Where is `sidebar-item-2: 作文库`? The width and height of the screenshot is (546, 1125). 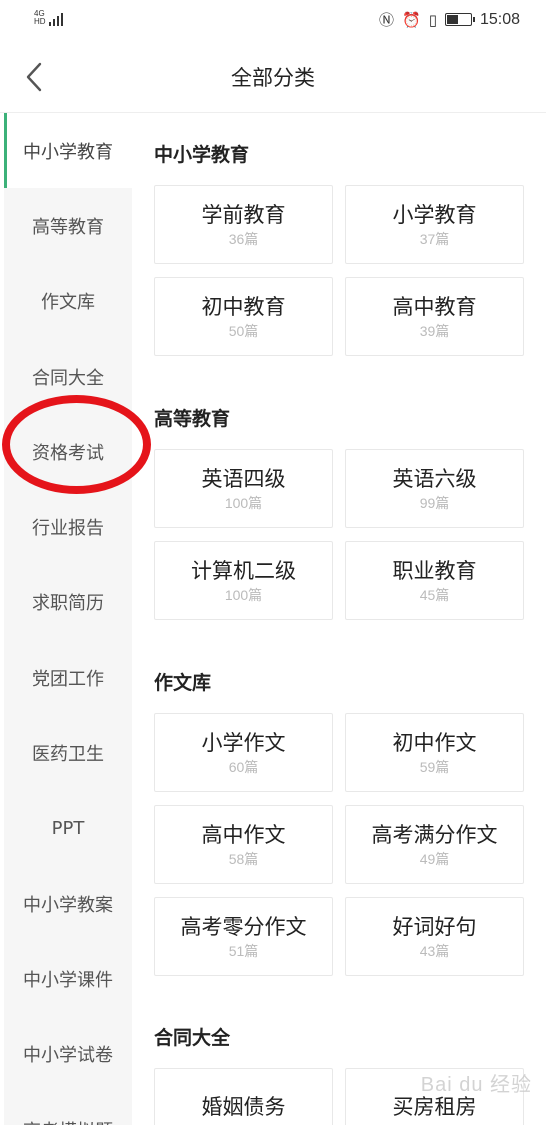
sidebar-item-2: 作文库 is located at coordinates (68, 301).